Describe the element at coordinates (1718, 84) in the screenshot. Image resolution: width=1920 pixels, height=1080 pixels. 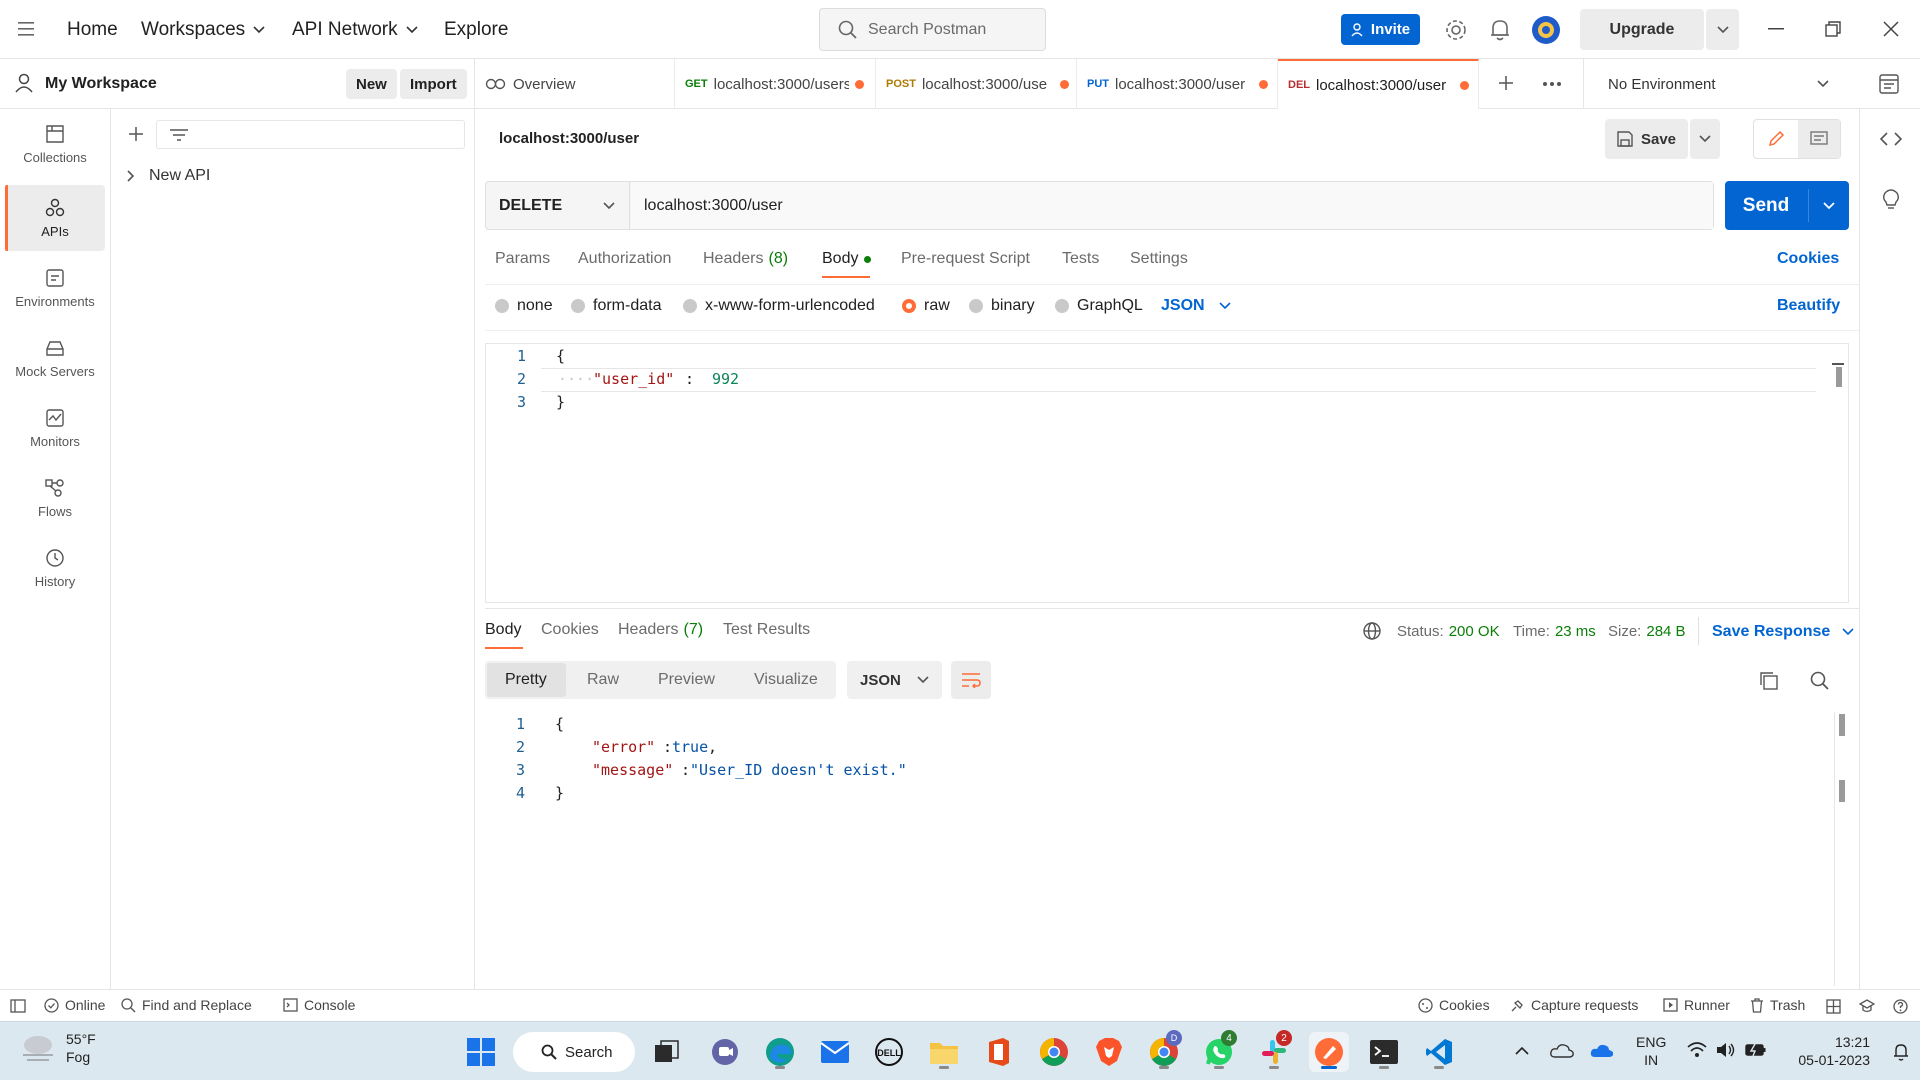
I see `environment-select: No Environment` at that location.